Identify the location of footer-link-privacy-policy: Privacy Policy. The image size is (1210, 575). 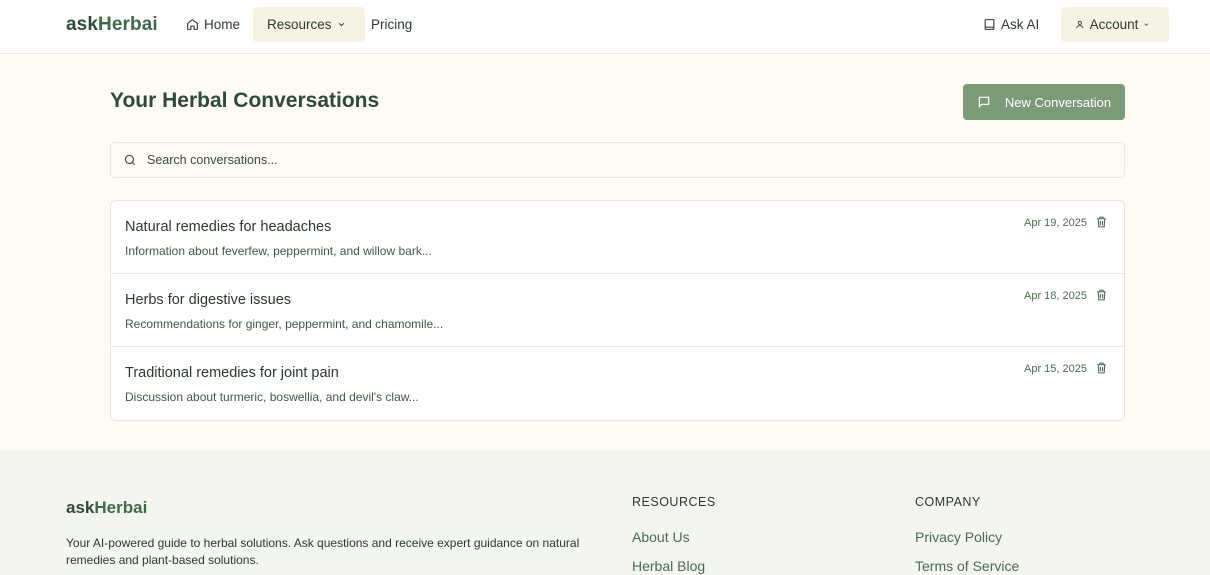
(958, 537).